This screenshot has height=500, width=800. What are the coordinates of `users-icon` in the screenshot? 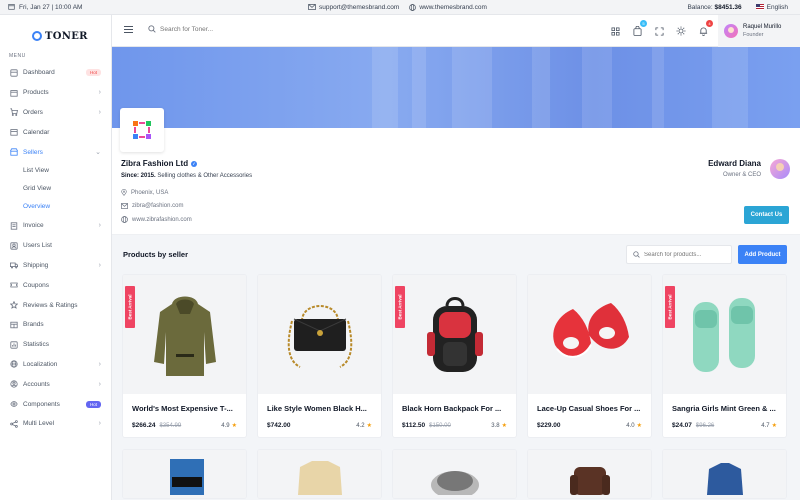 It's located at (13, 245).